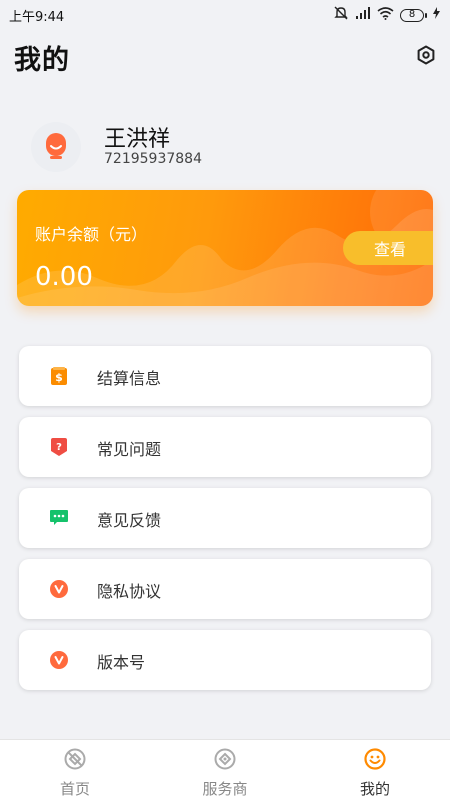 The width and height of the screenshot is (450, 800). What do you see at coordinates (75, 761) in the screenshot?
I see `home-icon` at bounding box center [75, 761].